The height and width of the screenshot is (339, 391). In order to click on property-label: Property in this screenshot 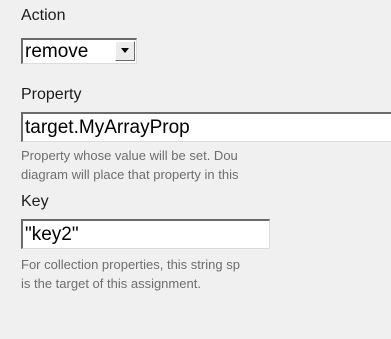, I will do `click(51, 94)`.